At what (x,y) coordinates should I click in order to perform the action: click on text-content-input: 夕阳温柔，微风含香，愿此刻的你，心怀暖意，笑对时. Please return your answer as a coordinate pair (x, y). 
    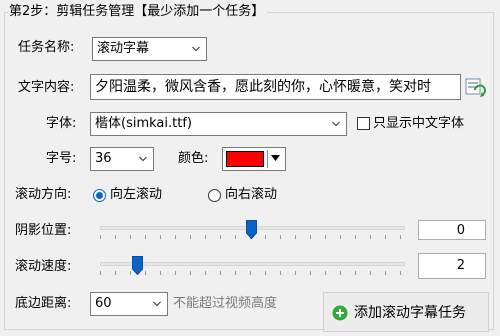
    Looking at the image, I should click on (275, 87).